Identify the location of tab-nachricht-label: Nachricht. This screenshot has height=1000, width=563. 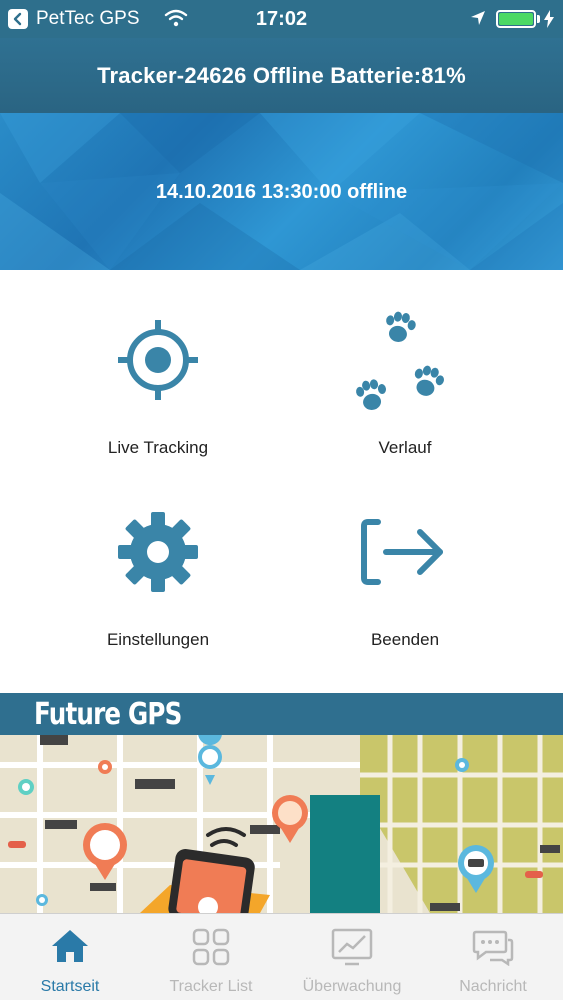
(493, 986).